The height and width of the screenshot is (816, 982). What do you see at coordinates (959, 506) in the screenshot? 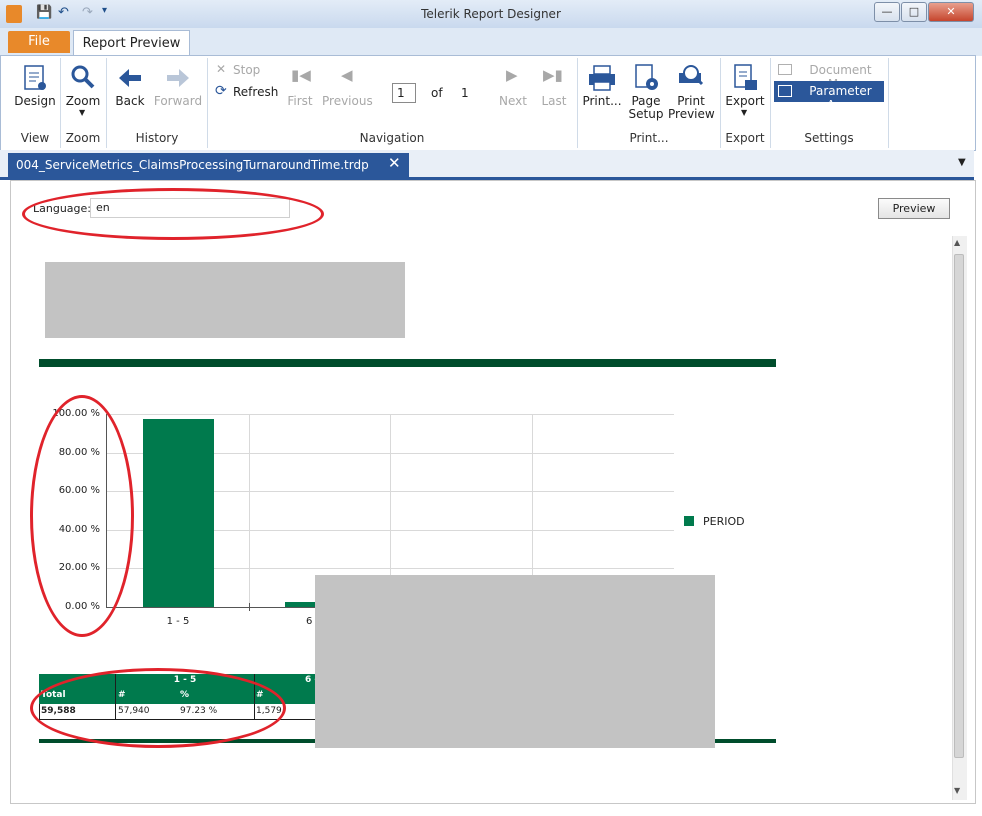
I see `scrollbar-thumb` at bounding box center [959, 506].